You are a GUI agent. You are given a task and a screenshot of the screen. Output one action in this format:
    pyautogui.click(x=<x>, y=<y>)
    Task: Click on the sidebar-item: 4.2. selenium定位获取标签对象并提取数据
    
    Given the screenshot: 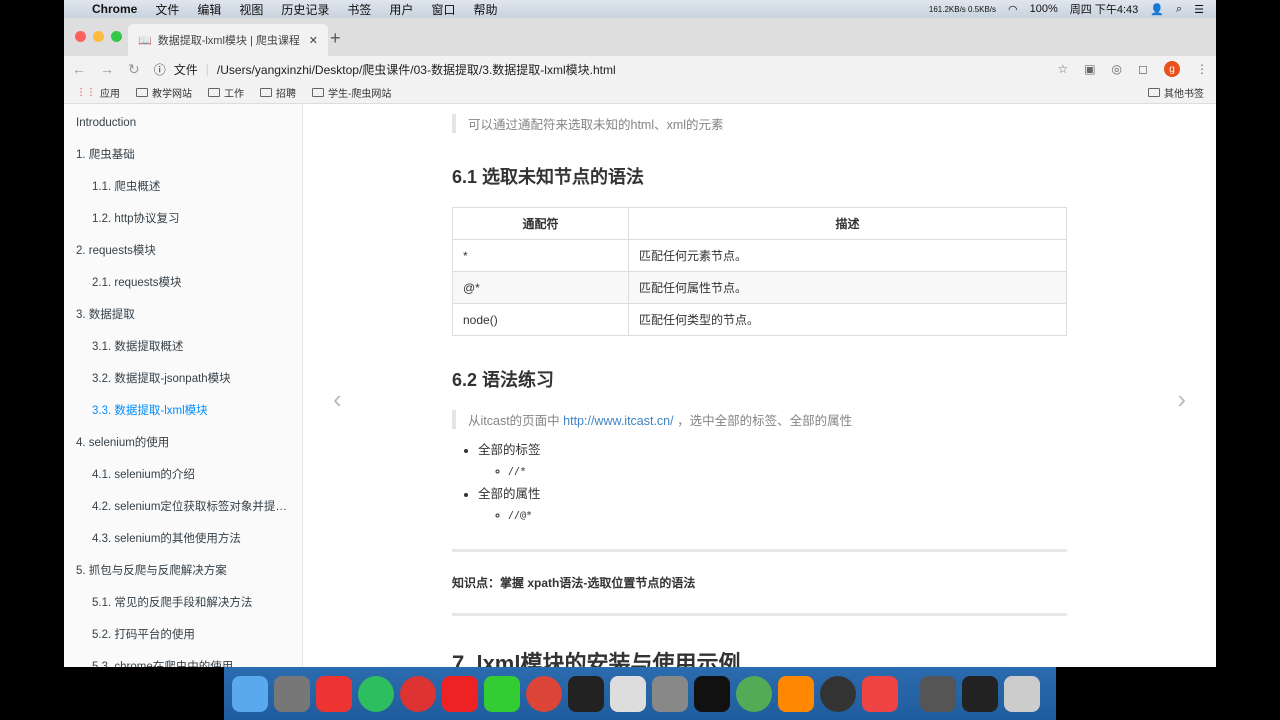 What is the action you would take?
    pyautogui.click(x=183, y=511)
    